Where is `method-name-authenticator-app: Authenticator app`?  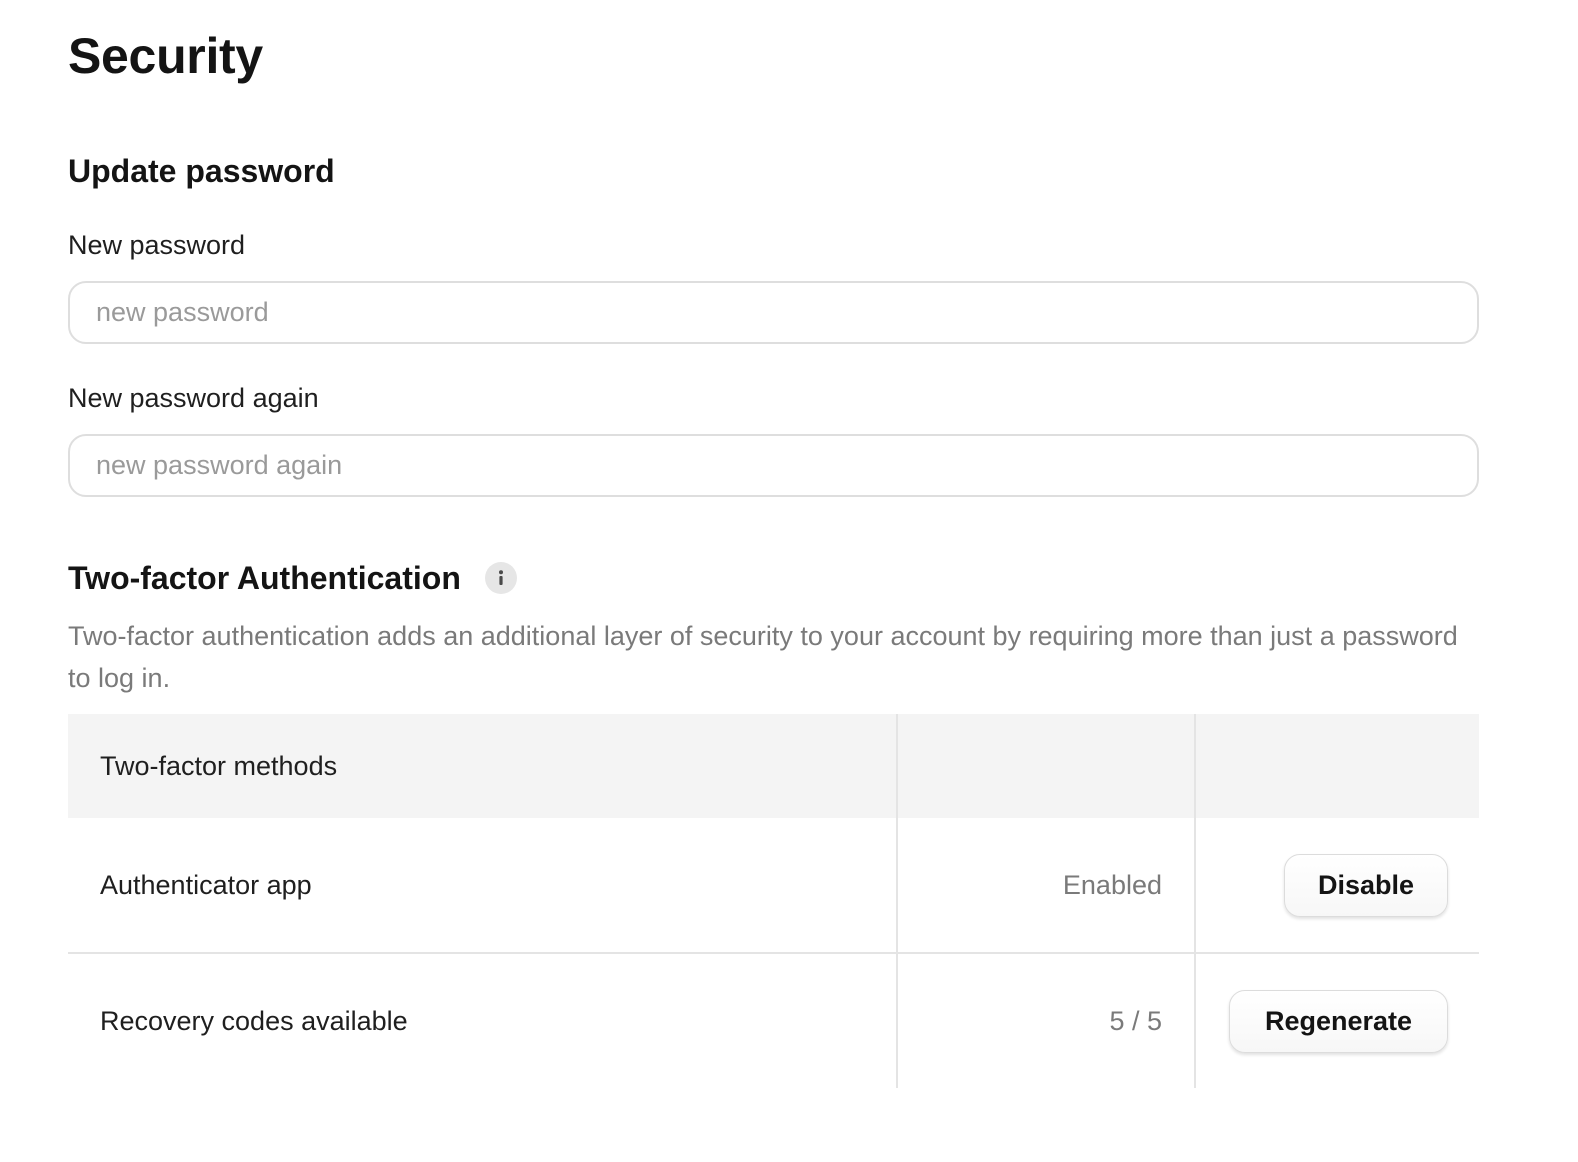 method-name-authenticator-app: Authenticator app is located at coordinates (483, 885).